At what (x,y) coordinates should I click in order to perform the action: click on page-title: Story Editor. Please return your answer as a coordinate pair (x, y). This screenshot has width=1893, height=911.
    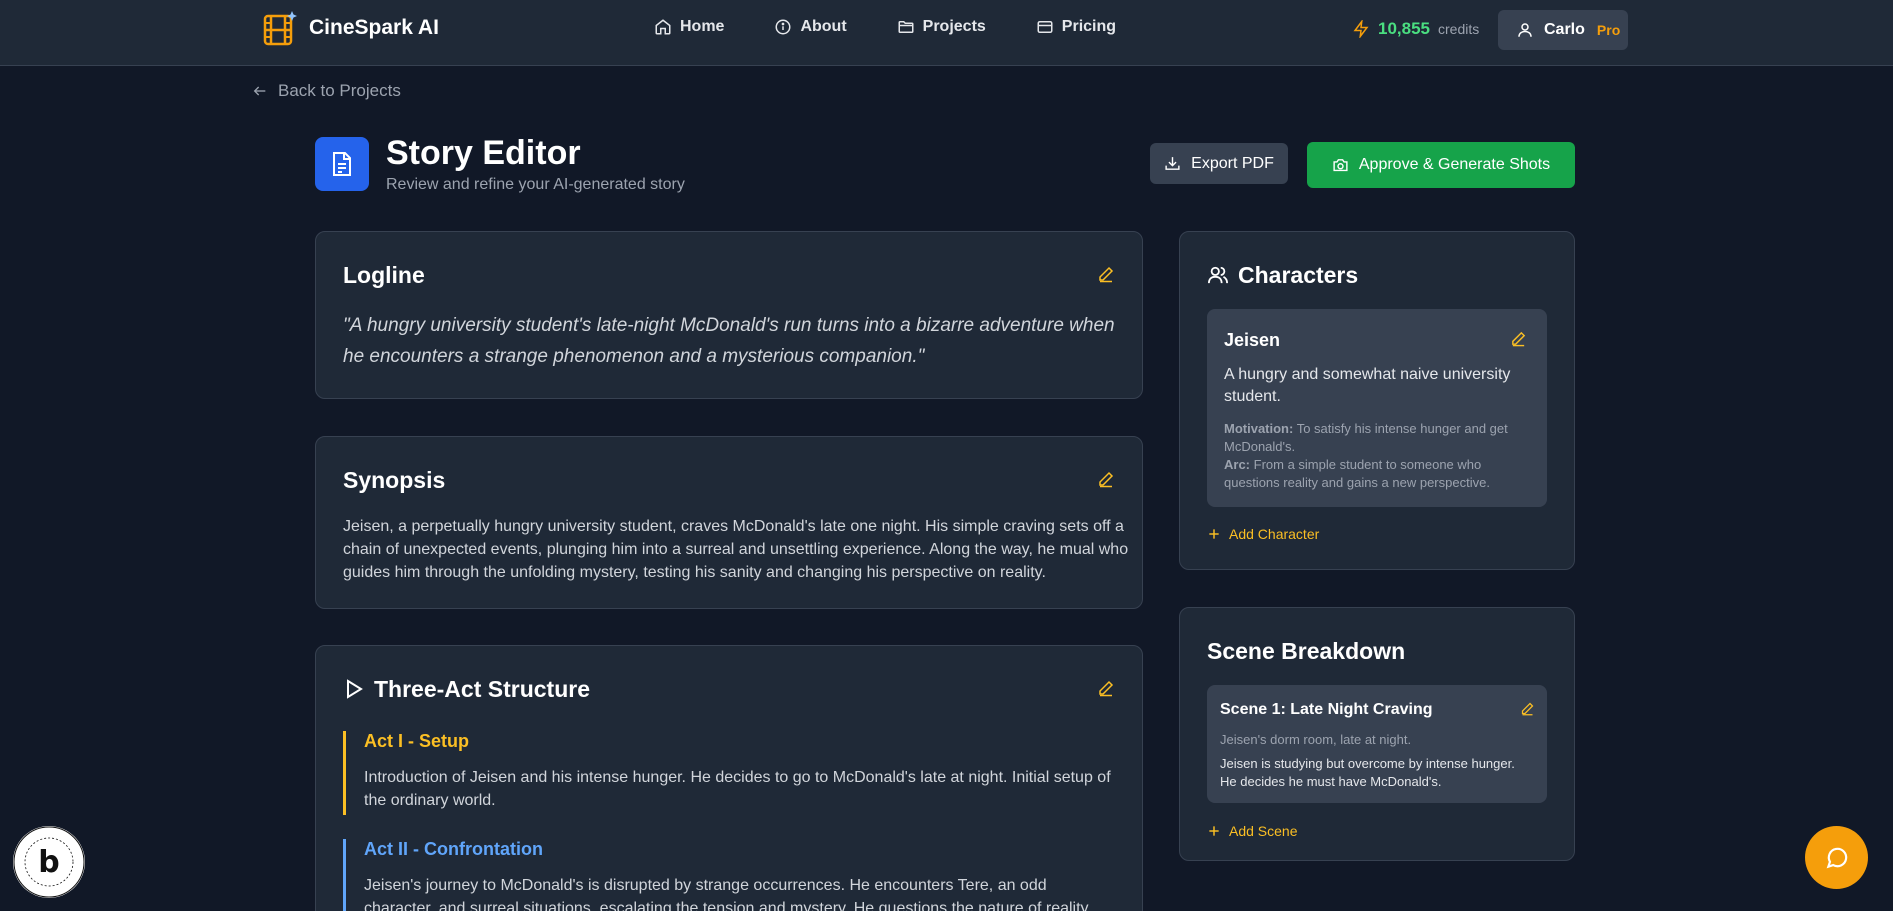
    Looking at the image, I should click on (483, 153).